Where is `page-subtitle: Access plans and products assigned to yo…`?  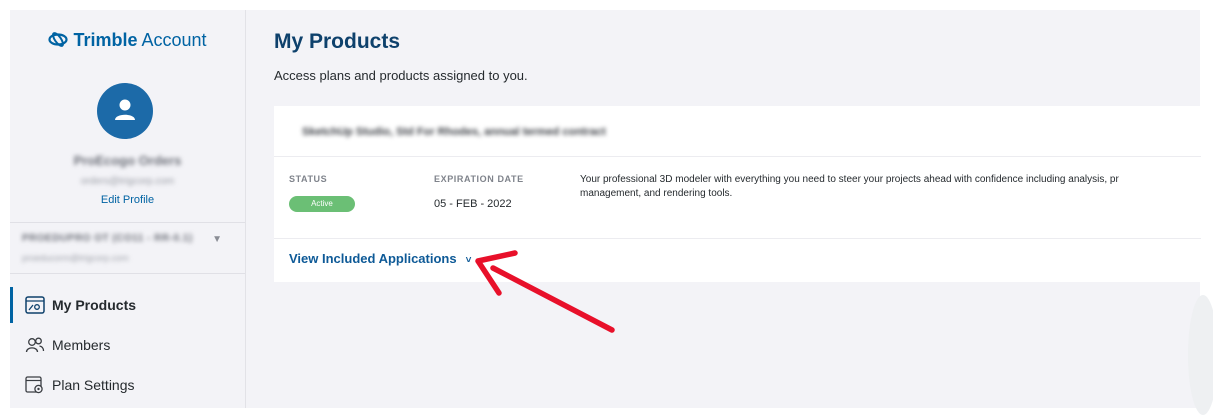
page-subtitle: Access plans and products assigned to yo… is located at coordinates (401, 75).